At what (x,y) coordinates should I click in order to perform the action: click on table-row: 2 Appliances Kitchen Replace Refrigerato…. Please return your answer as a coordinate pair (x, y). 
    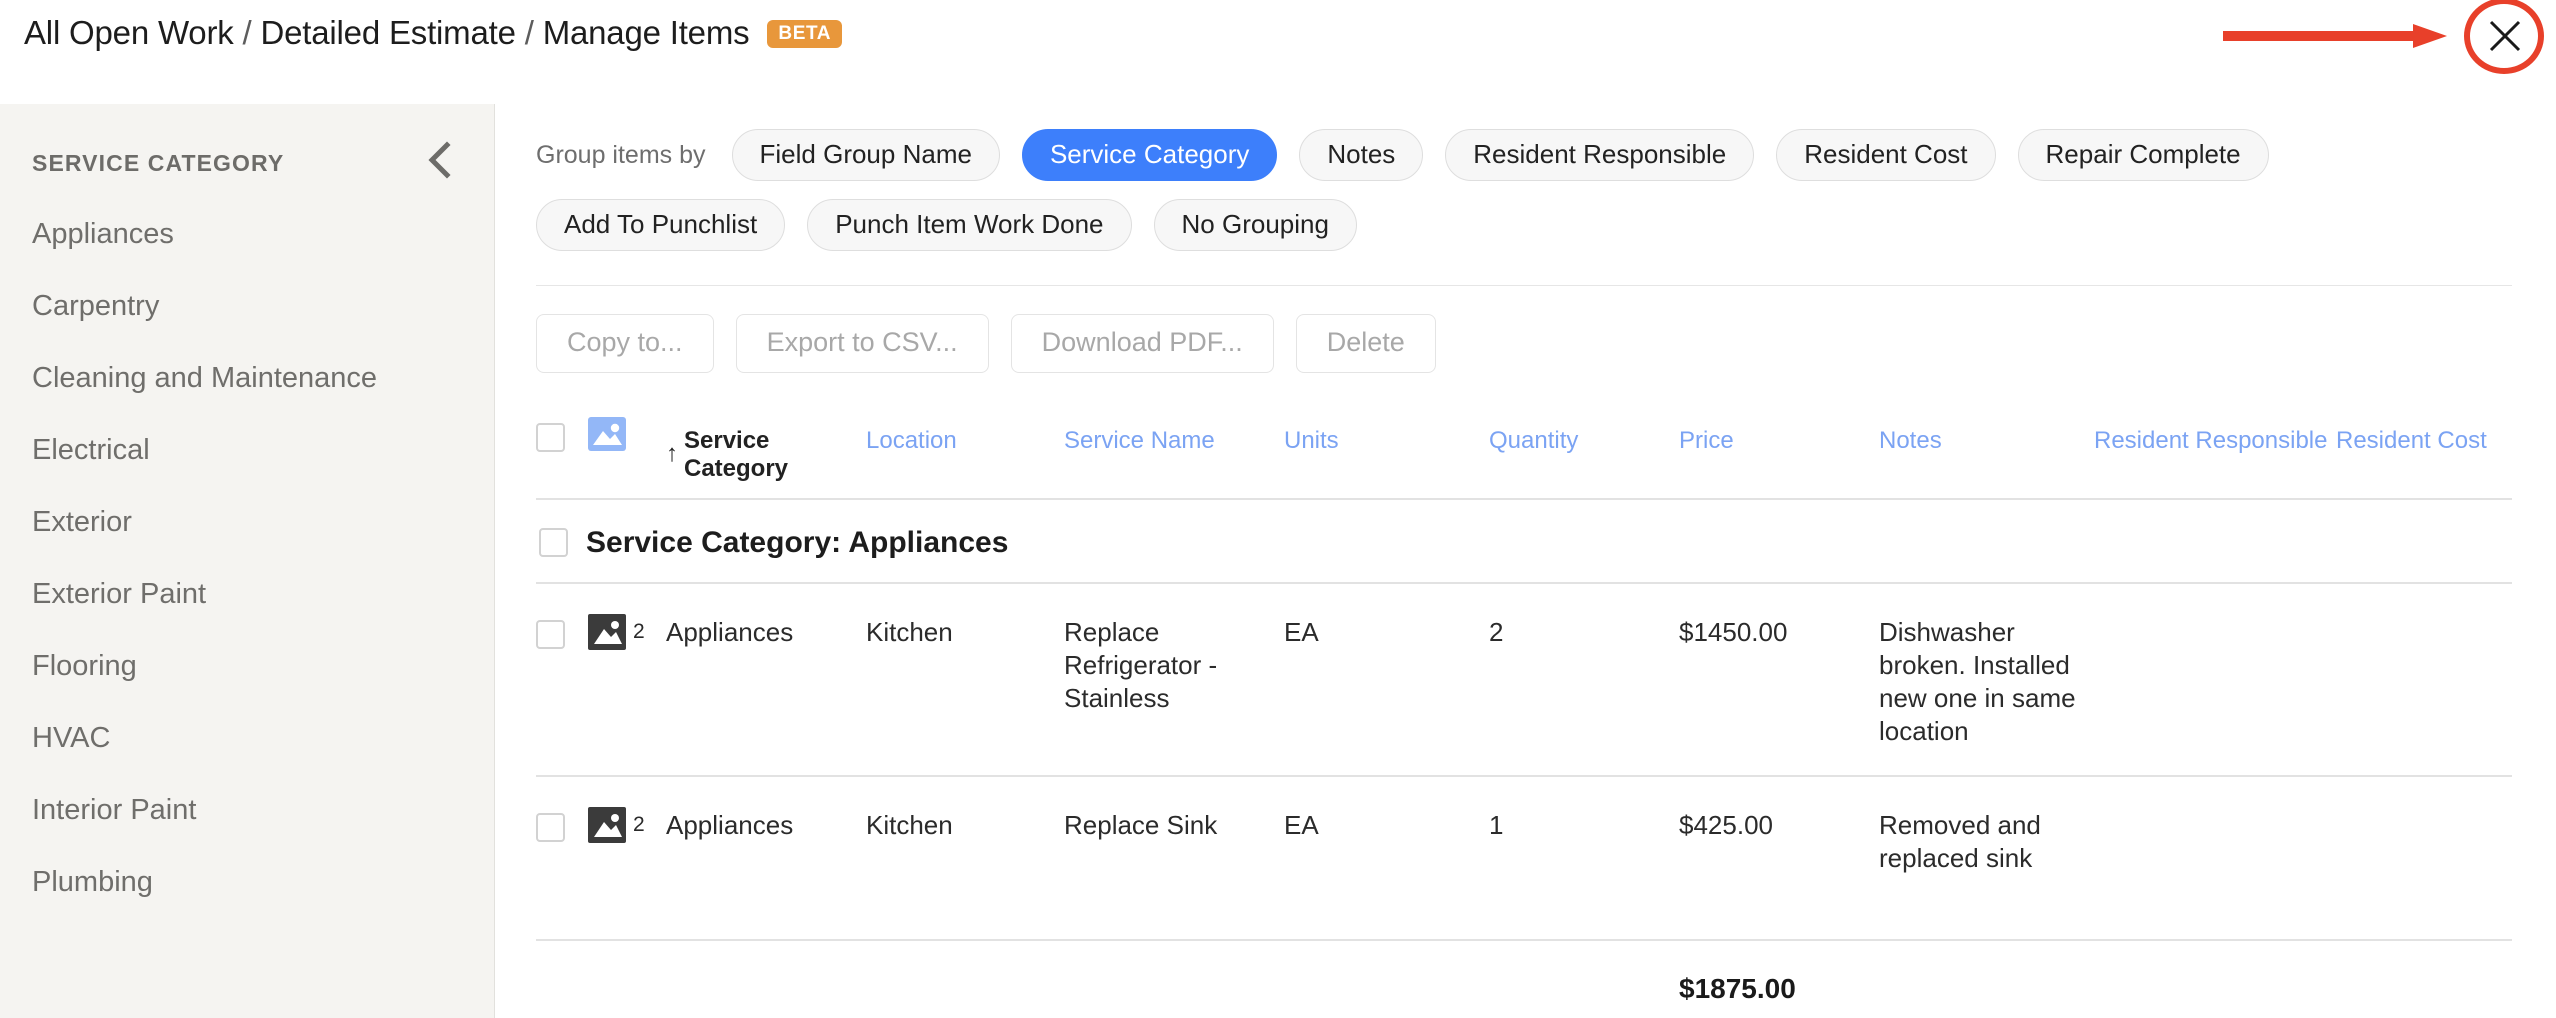
    Looking at the image, I should click on (1524, 678).